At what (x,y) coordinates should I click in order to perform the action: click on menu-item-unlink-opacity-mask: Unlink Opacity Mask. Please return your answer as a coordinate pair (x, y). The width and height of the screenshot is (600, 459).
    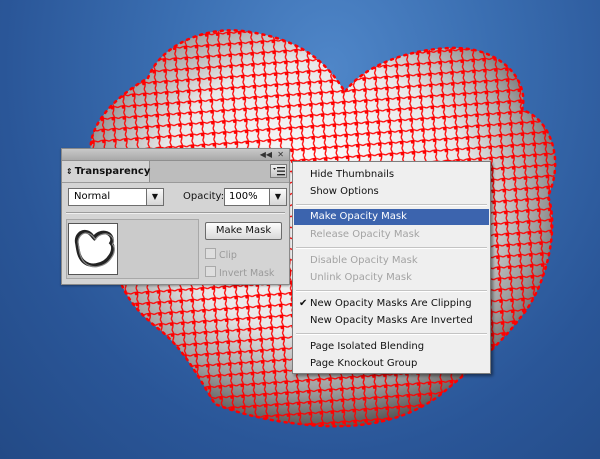
    Looking at the image, I should click on (391, 278).